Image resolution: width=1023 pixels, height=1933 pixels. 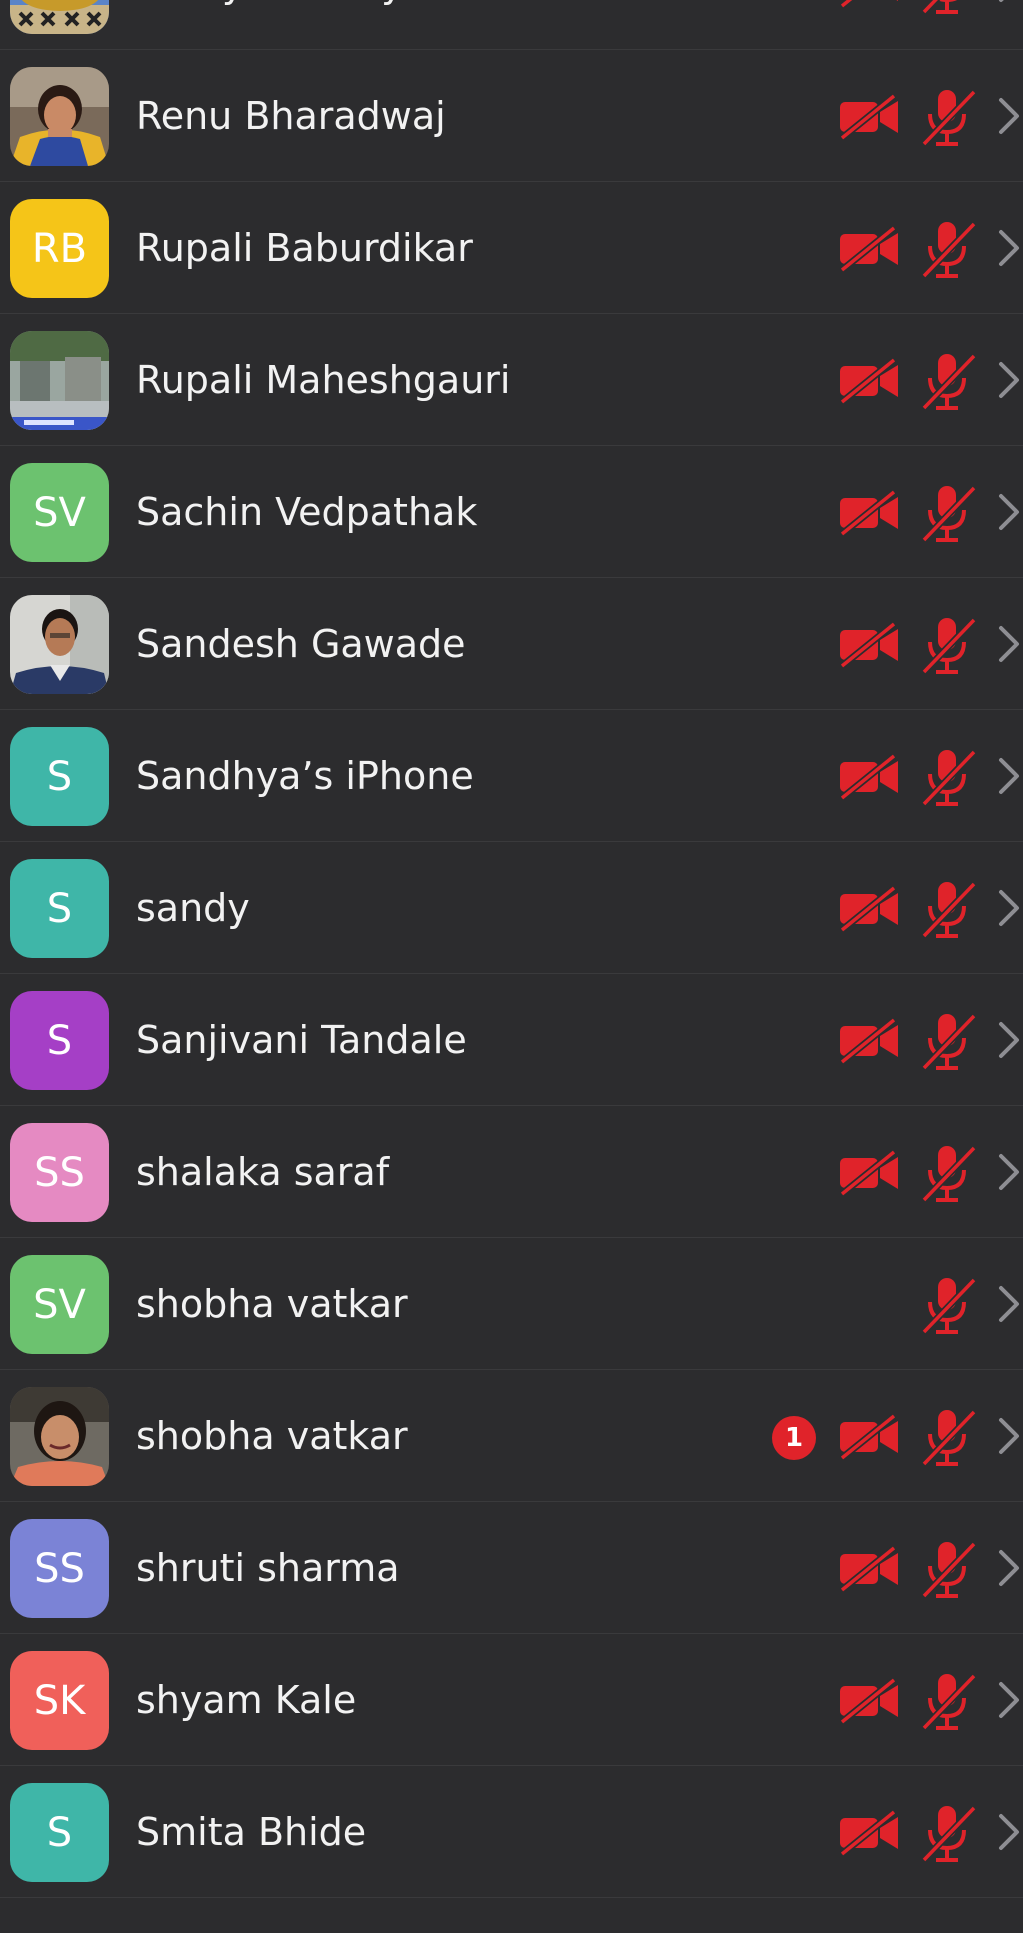 I want to click on participant-name: Sandhya’s iPhone, so click(x=305, y=776).